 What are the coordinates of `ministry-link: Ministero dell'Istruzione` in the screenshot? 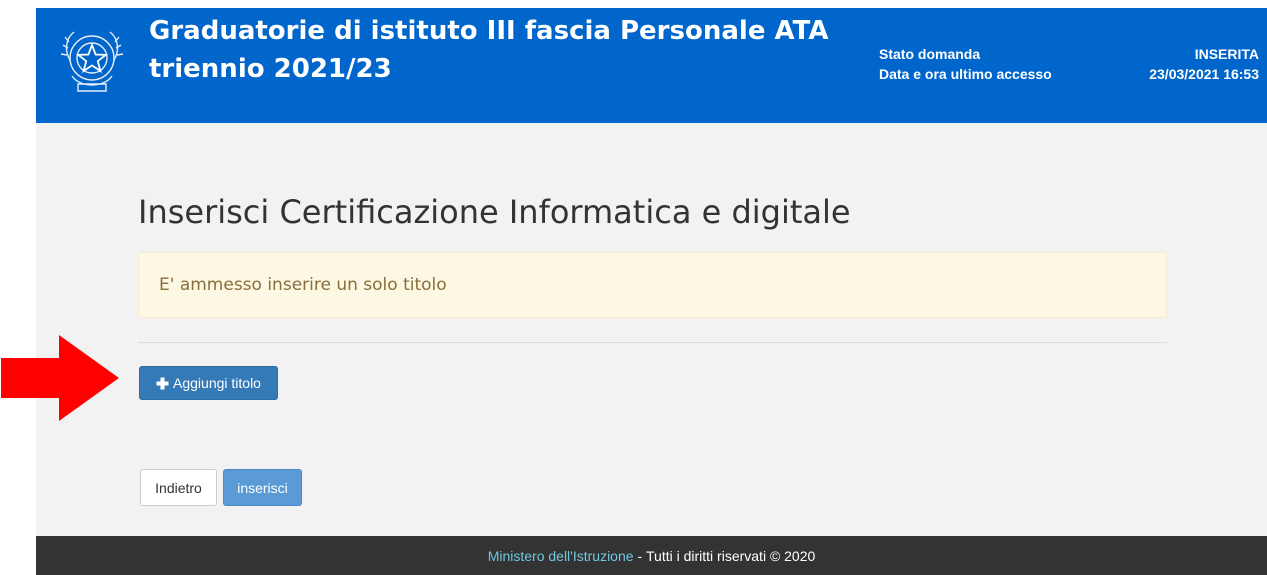 It's located at (561, 556).